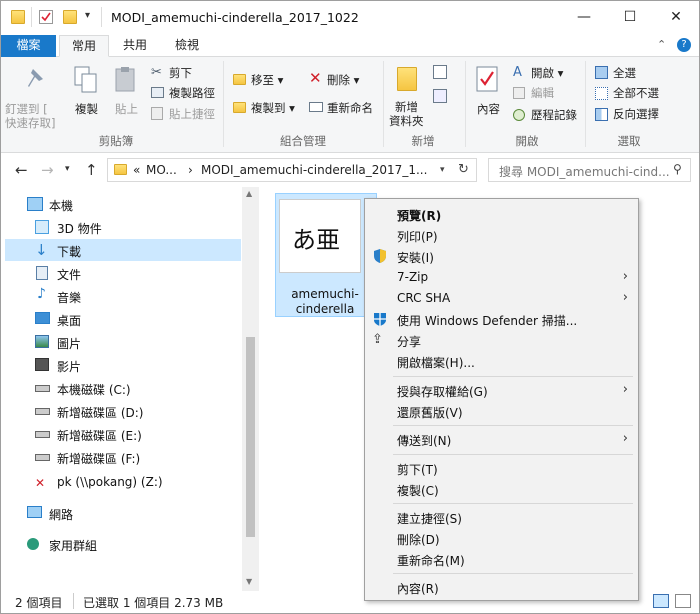 This screenshot has width=700, height=614. What do you see at coordinates (69, 298) in the screenshot?
I see `nav-item-label: 音樂` at bounding box center [69, 298].